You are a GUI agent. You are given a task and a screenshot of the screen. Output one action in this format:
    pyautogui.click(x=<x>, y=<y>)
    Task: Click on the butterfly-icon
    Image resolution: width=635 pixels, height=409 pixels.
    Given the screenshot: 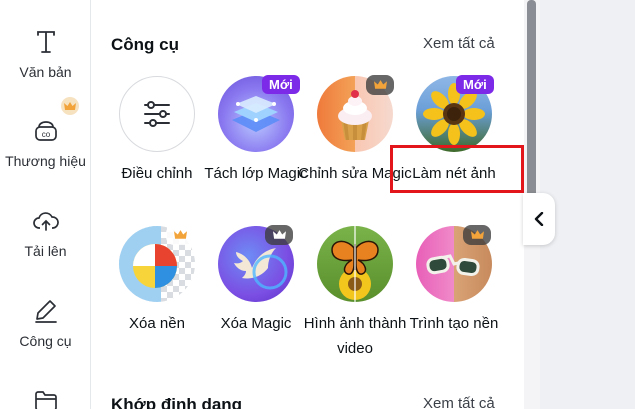 What is the action you would take?
    pyautogui.click(x=355, y=264)
    